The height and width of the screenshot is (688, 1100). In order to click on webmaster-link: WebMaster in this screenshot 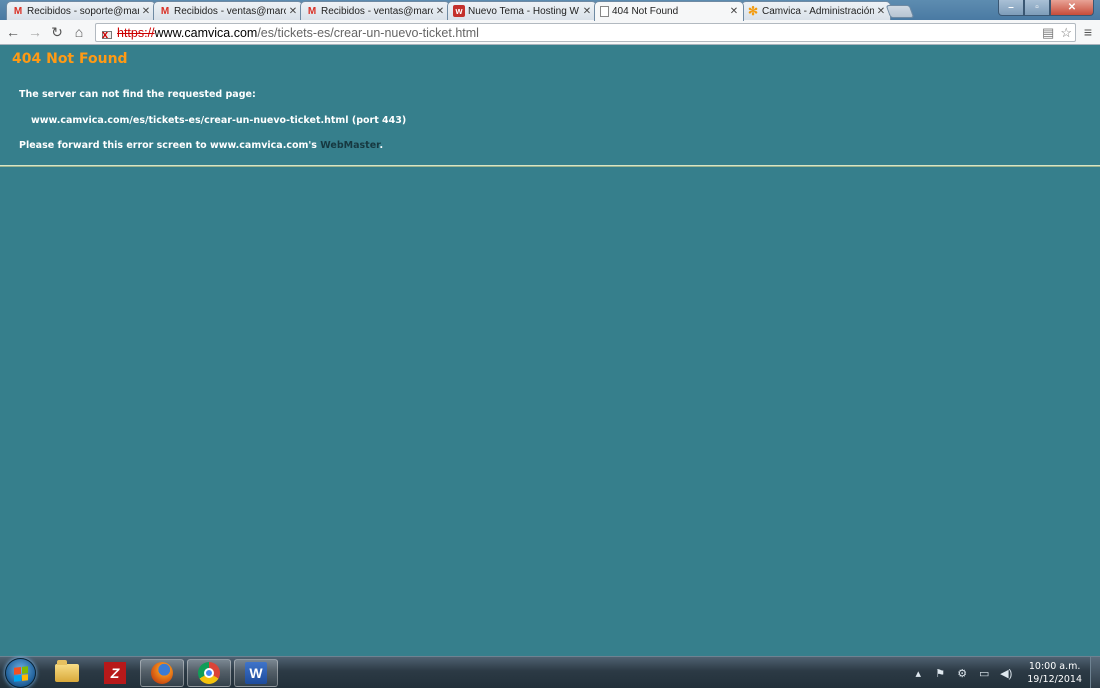, I will do `click(349, 145)`.